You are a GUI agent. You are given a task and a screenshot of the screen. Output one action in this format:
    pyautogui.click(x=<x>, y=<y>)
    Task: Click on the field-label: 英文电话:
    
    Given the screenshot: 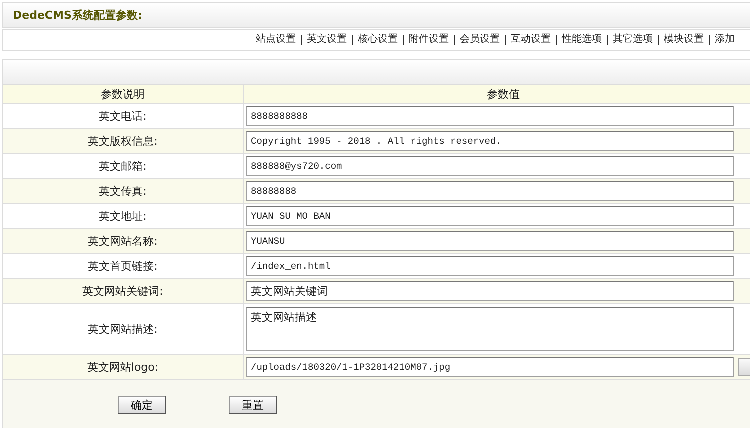 What is the action you would take?
    pyautogui.click(x=123, y=116)
    